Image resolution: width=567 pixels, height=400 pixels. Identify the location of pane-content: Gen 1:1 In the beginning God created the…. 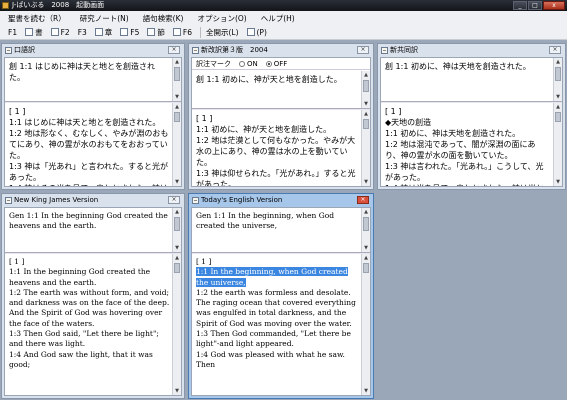
(93, 301).